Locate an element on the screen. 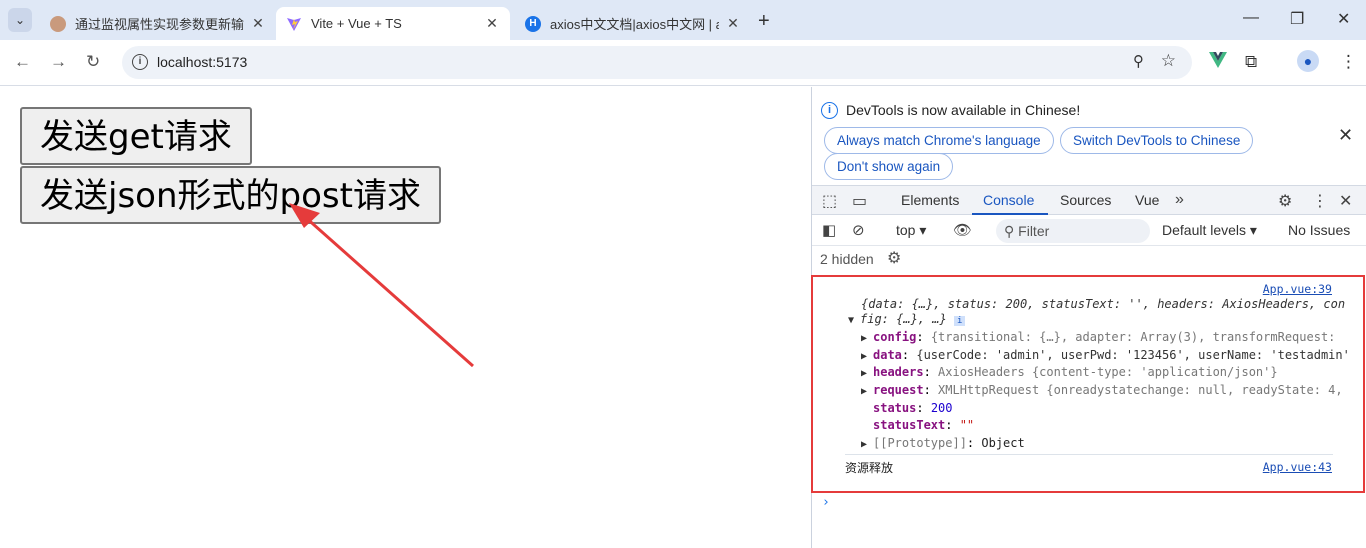 This screenshot has width=1366, height=548. close-window-icon: ✕ is located at coordinates (1343, 19).